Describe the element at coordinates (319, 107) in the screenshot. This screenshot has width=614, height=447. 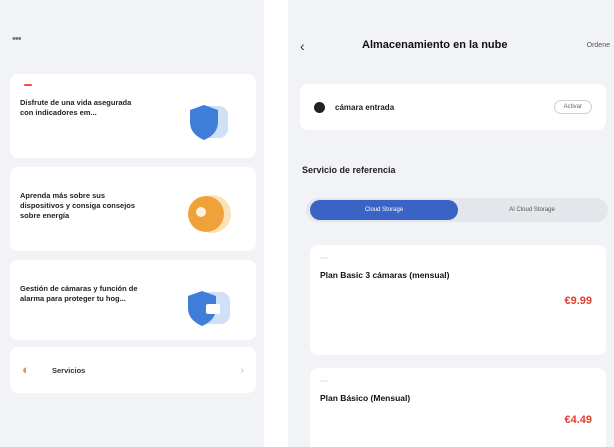
I see `camera-dot-icon` at that location.